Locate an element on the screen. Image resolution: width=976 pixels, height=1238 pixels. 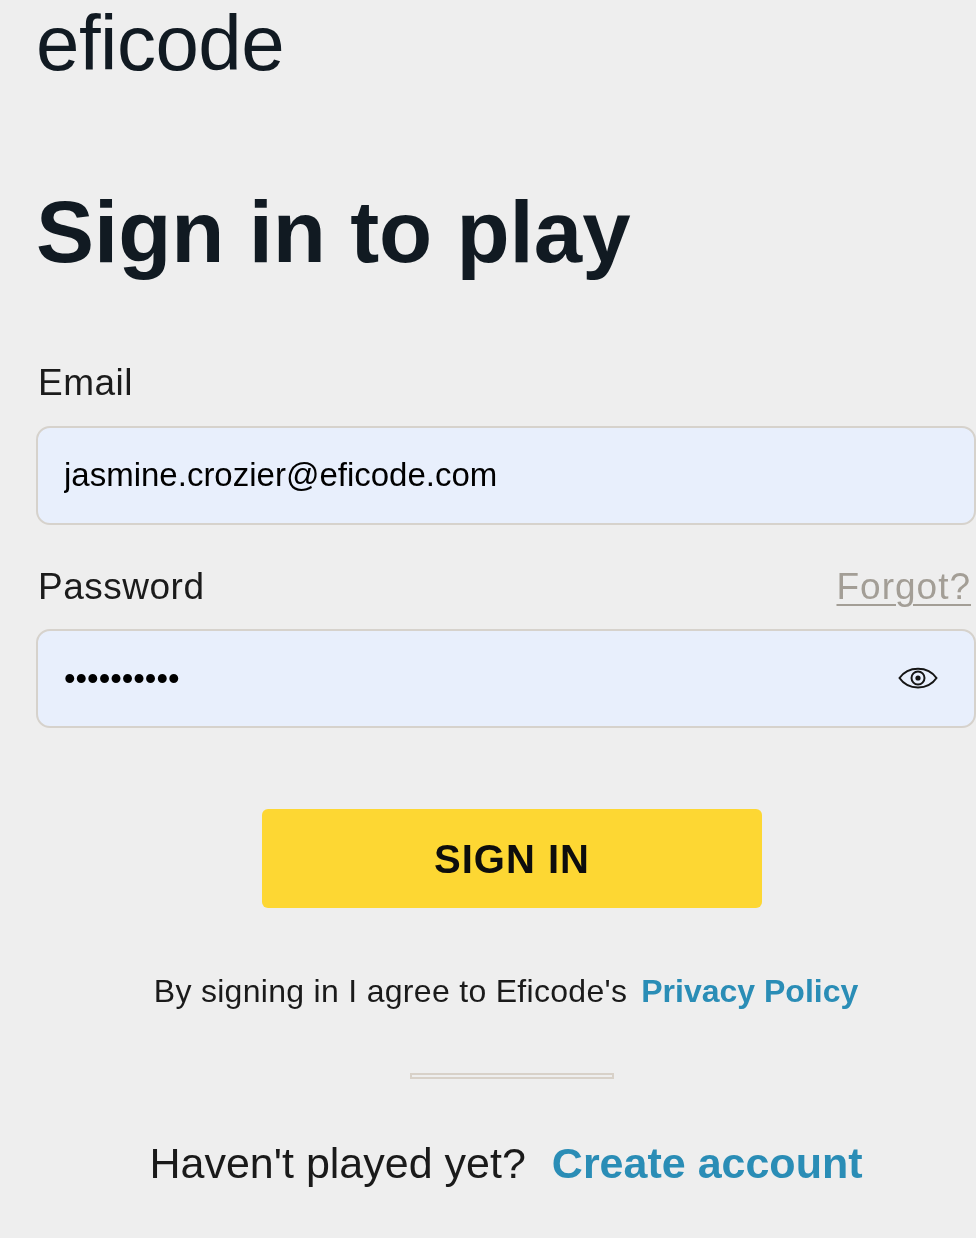
page-title: Sign in to play is located at coordinates (333, 232).